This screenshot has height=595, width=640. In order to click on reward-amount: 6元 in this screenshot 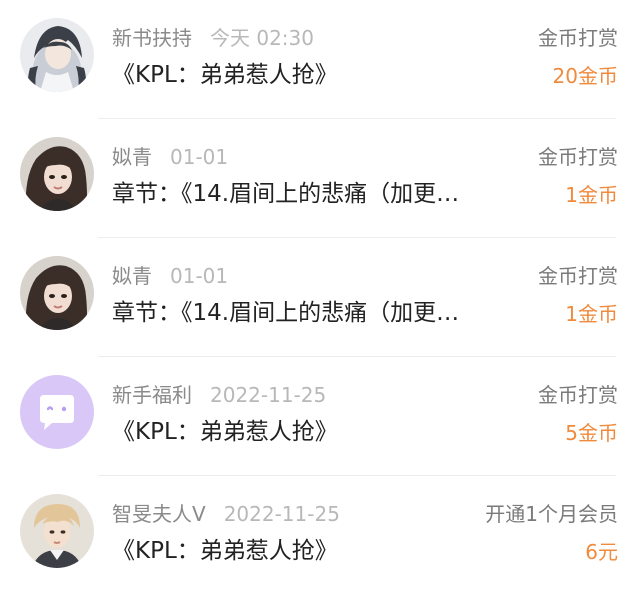, I will do `click(601, 552)`.